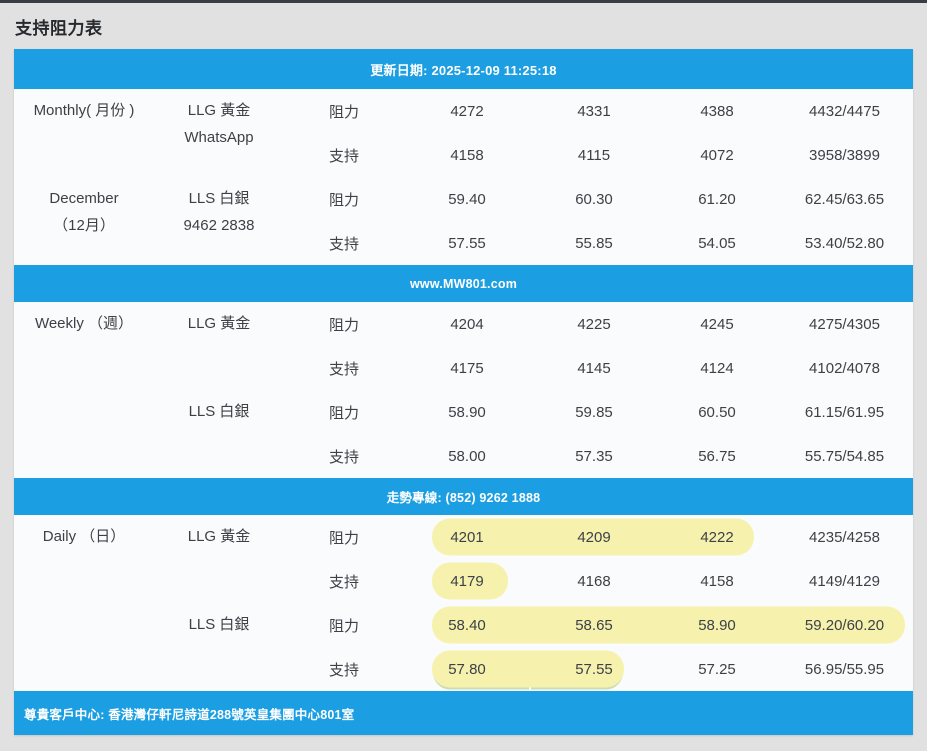  I want to click on value-cell: 4225, so click(594, 324).